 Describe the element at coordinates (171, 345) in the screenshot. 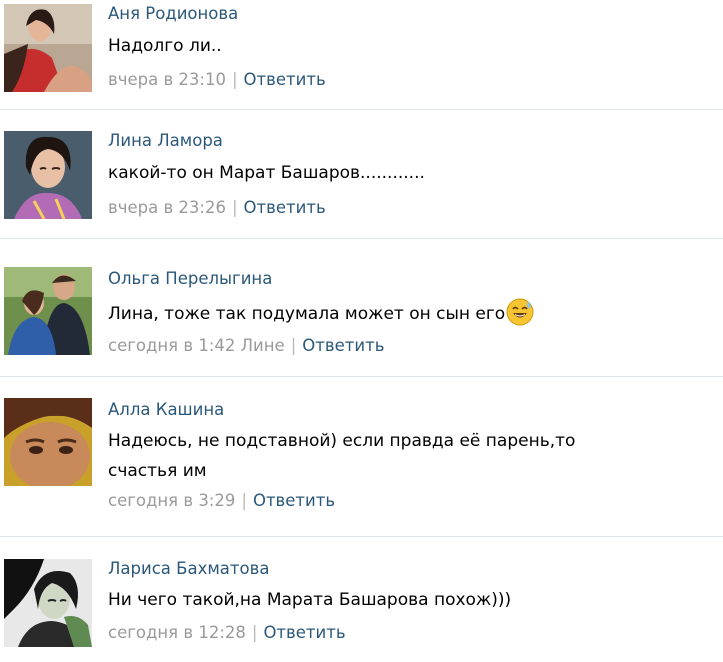

I see `comment-timestamp: сегодня в 1:42` at that location.